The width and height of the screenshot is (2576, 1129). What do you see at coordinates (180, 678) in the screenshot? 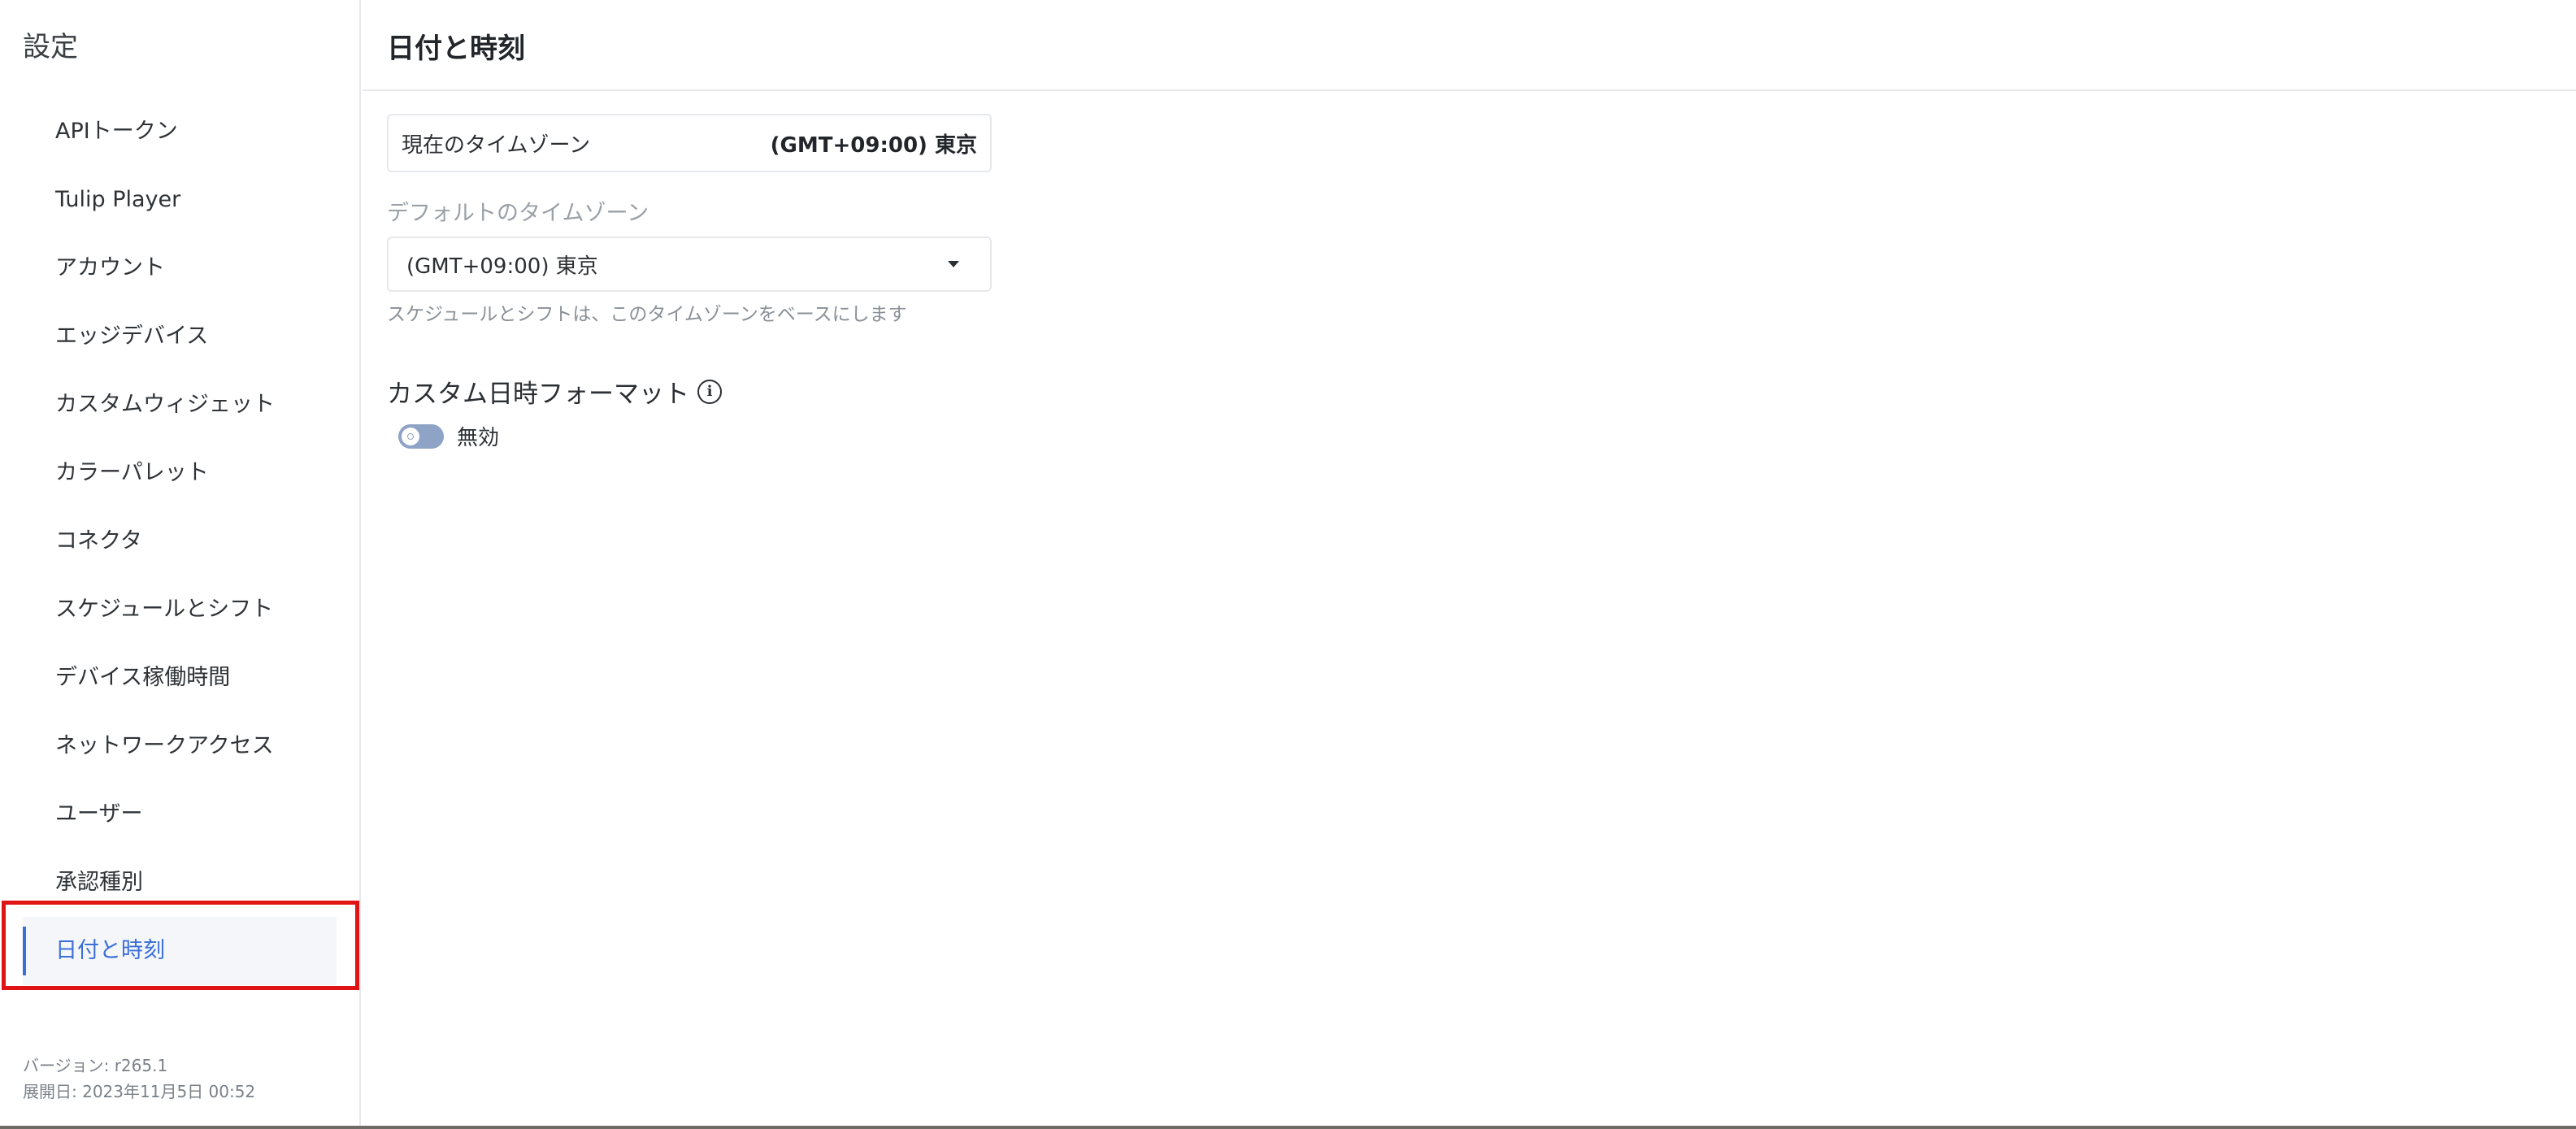
I see `sidebar-item-device-uptime: デバイス稼働時間` at bounding box center [180, 678].